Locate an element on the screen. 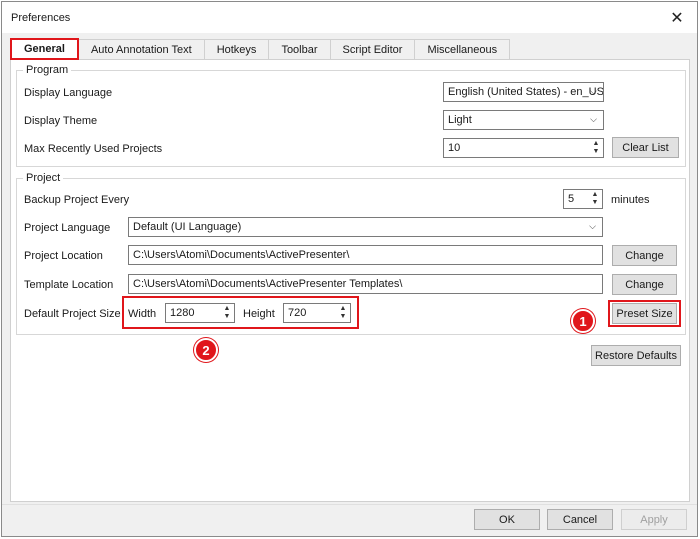 Image resolution: width=700 pixels, height=539 pixels. close-button: ✕ is located at coordinates (677, 17).